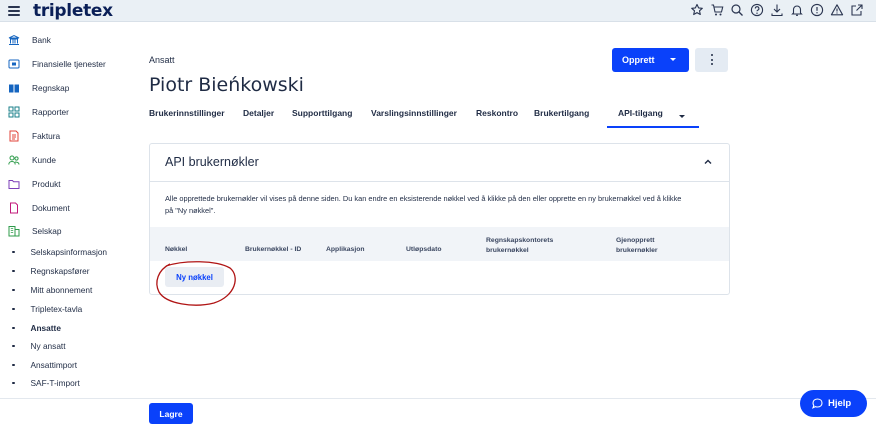  I want to click on top-bar: tripletex, so click(438, 11).